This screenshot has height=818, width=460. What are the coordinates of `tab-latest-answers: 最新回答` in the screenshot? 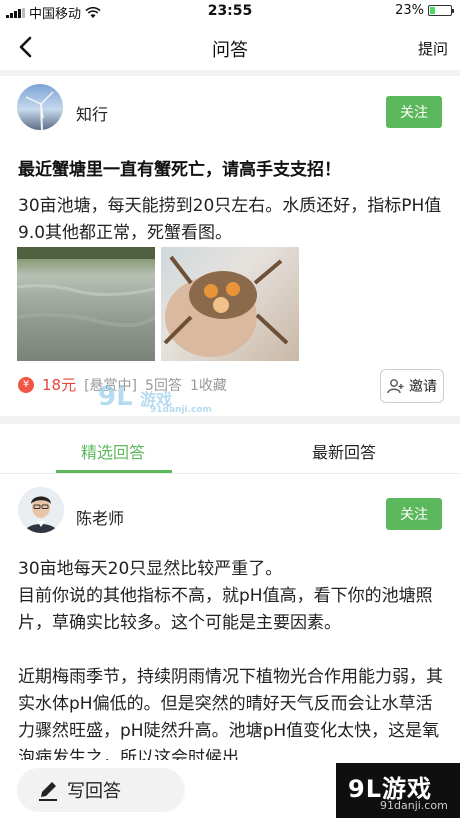 It's located at (344, 451).